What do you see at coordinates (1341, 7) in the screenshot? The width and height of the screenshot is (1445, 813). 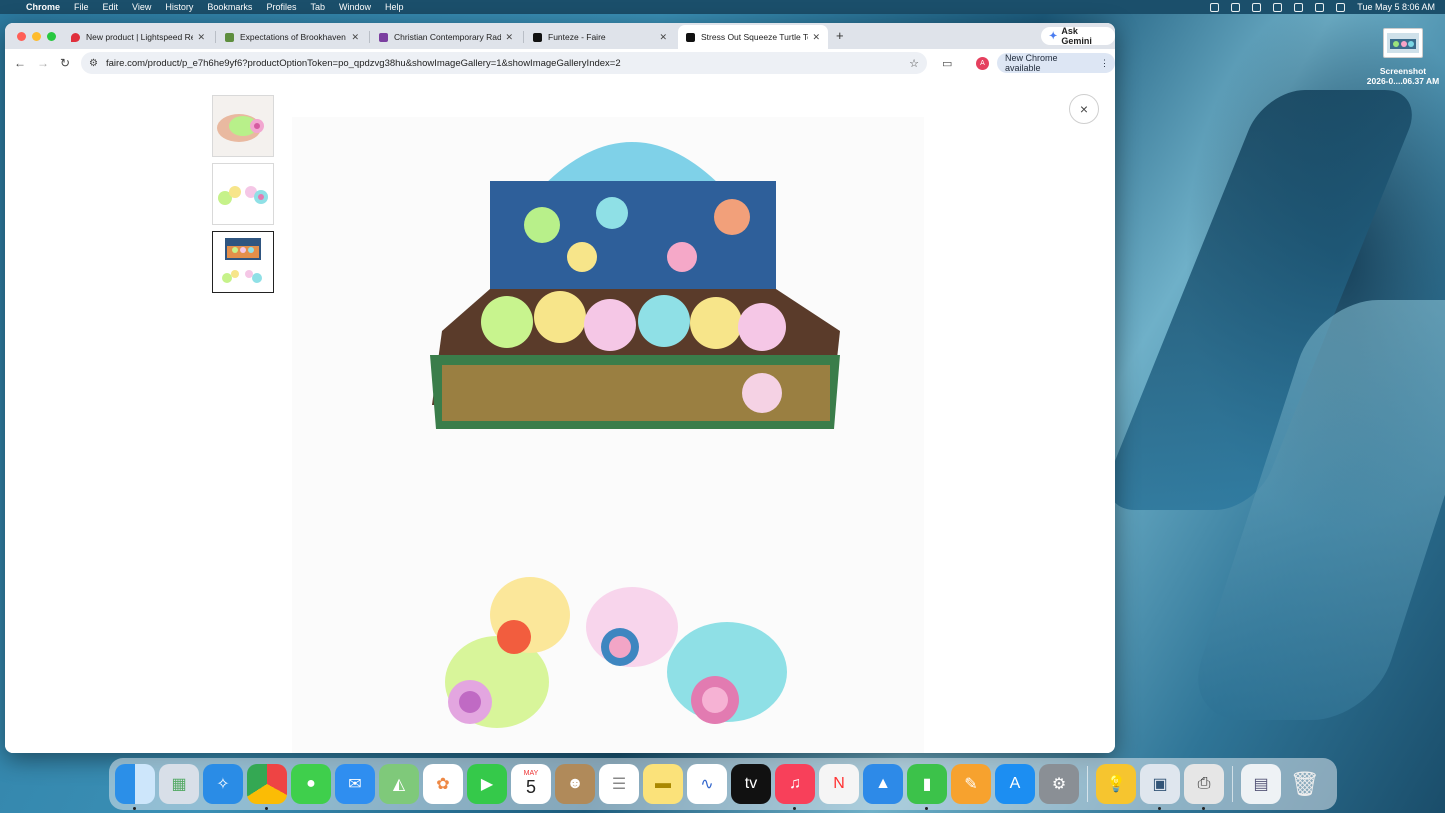 I see `control-center-icon` at bounding box center [1341, 7].